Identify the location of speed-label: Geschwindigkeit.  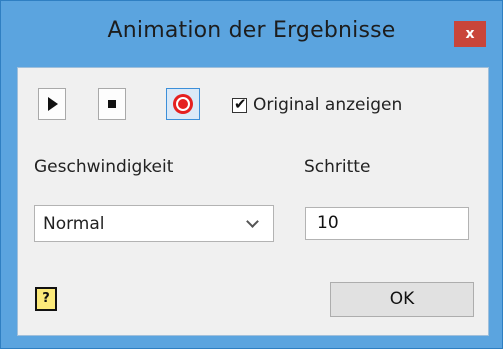
(104, 167).